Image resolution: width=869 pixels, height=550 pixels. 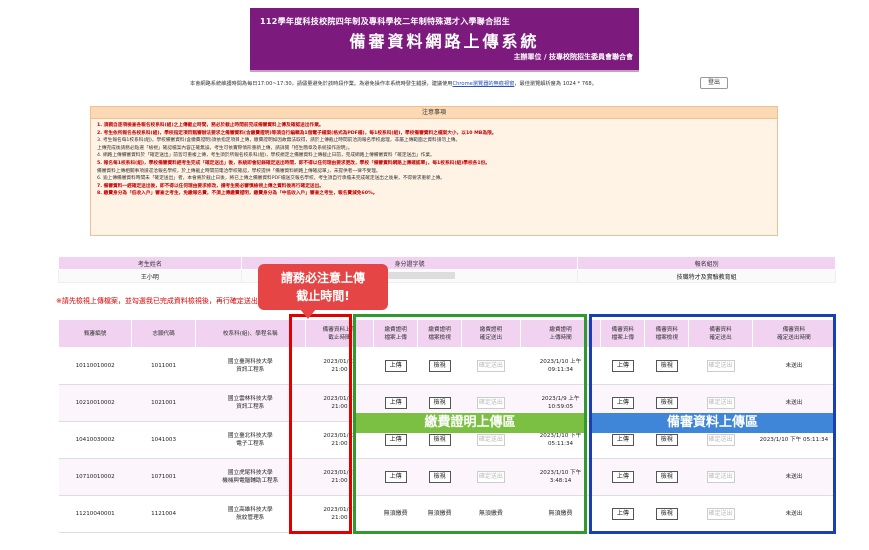 I want to click on callout-line-1: 請務必注意上傳, so click(x=322, y=278).